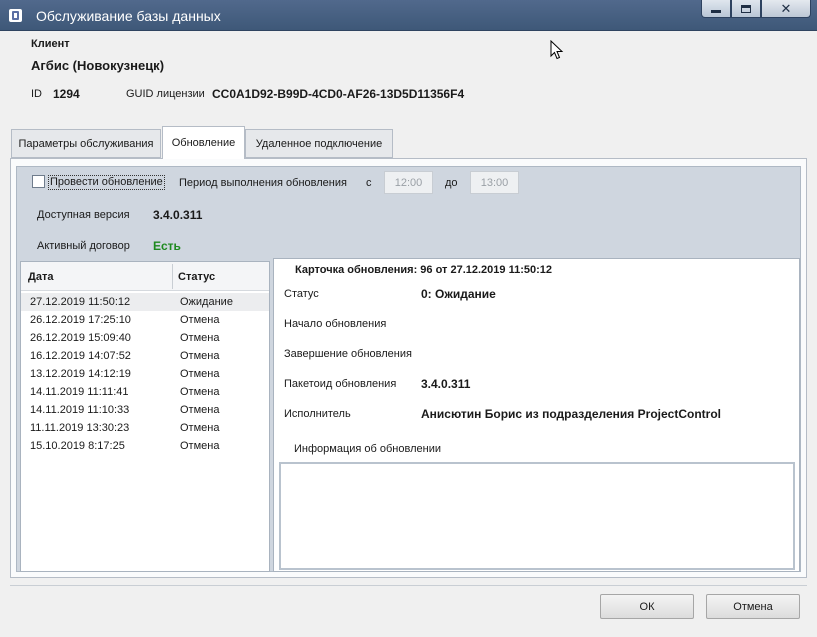  What do you see at coordinates (165, 94) in the screenshot?
I see `guid-label: GUID лицензии` at bounding box center [165, 94].